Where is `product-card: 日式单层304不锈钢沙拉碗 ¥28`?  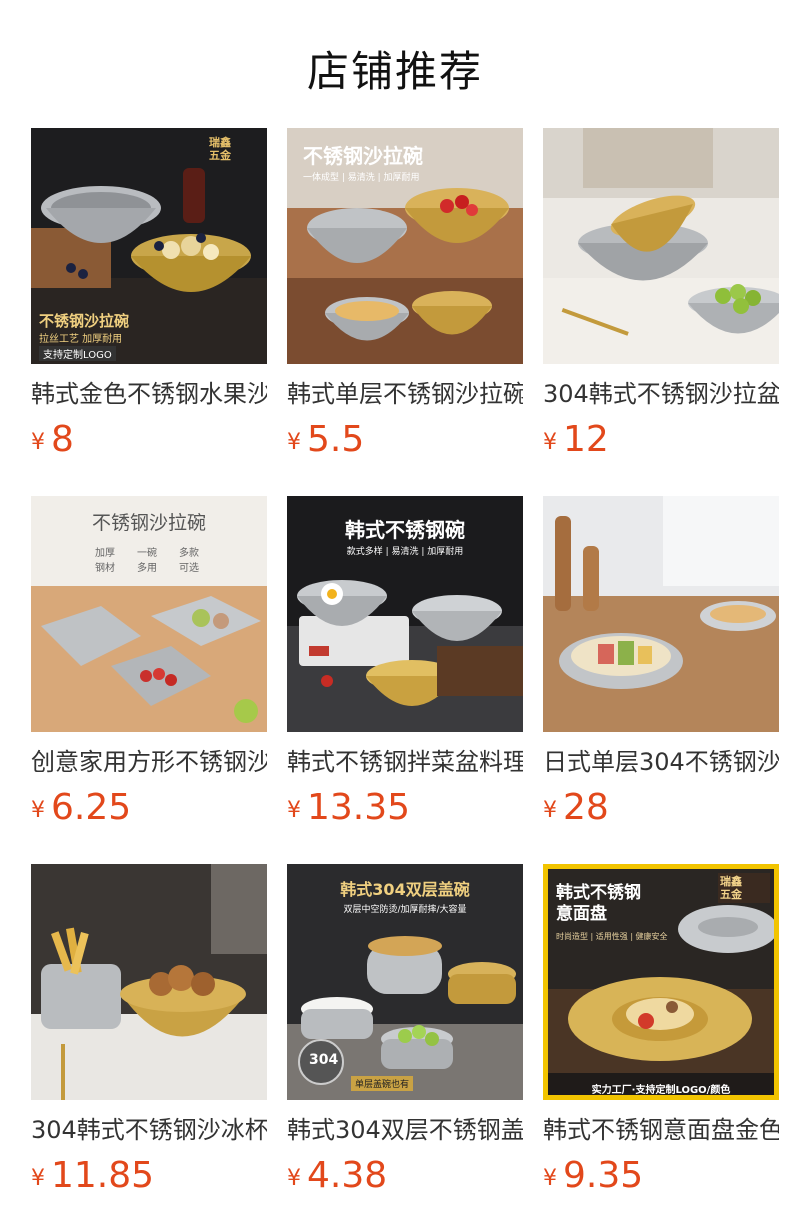
product-card: 日式单层304不锈钢沙拉碗 ¥28 is located at coordinates (661, 662).